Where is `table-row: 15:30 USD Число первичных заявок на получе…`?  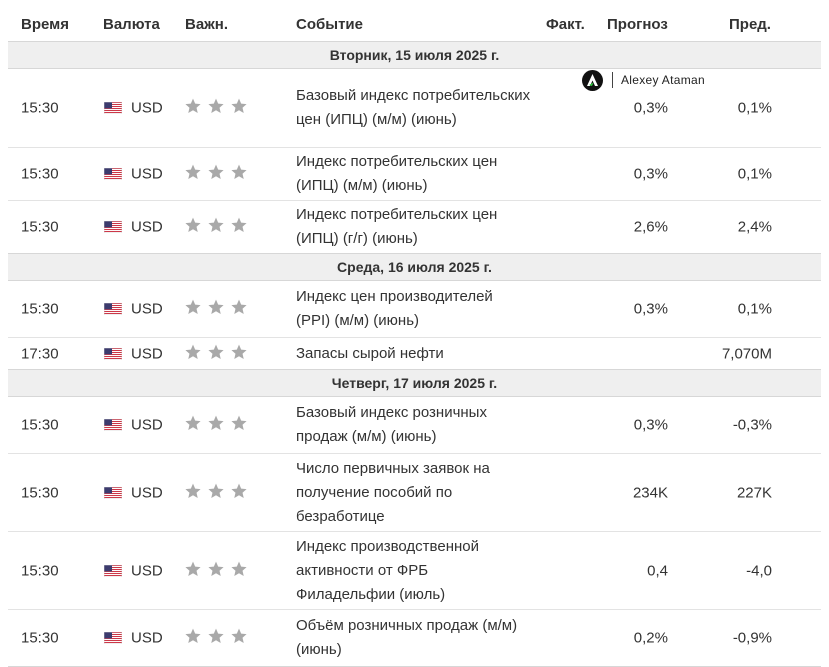 table-row: 15:30 USD Число первичных заявок на получе… is located at coordinates (414, 492).